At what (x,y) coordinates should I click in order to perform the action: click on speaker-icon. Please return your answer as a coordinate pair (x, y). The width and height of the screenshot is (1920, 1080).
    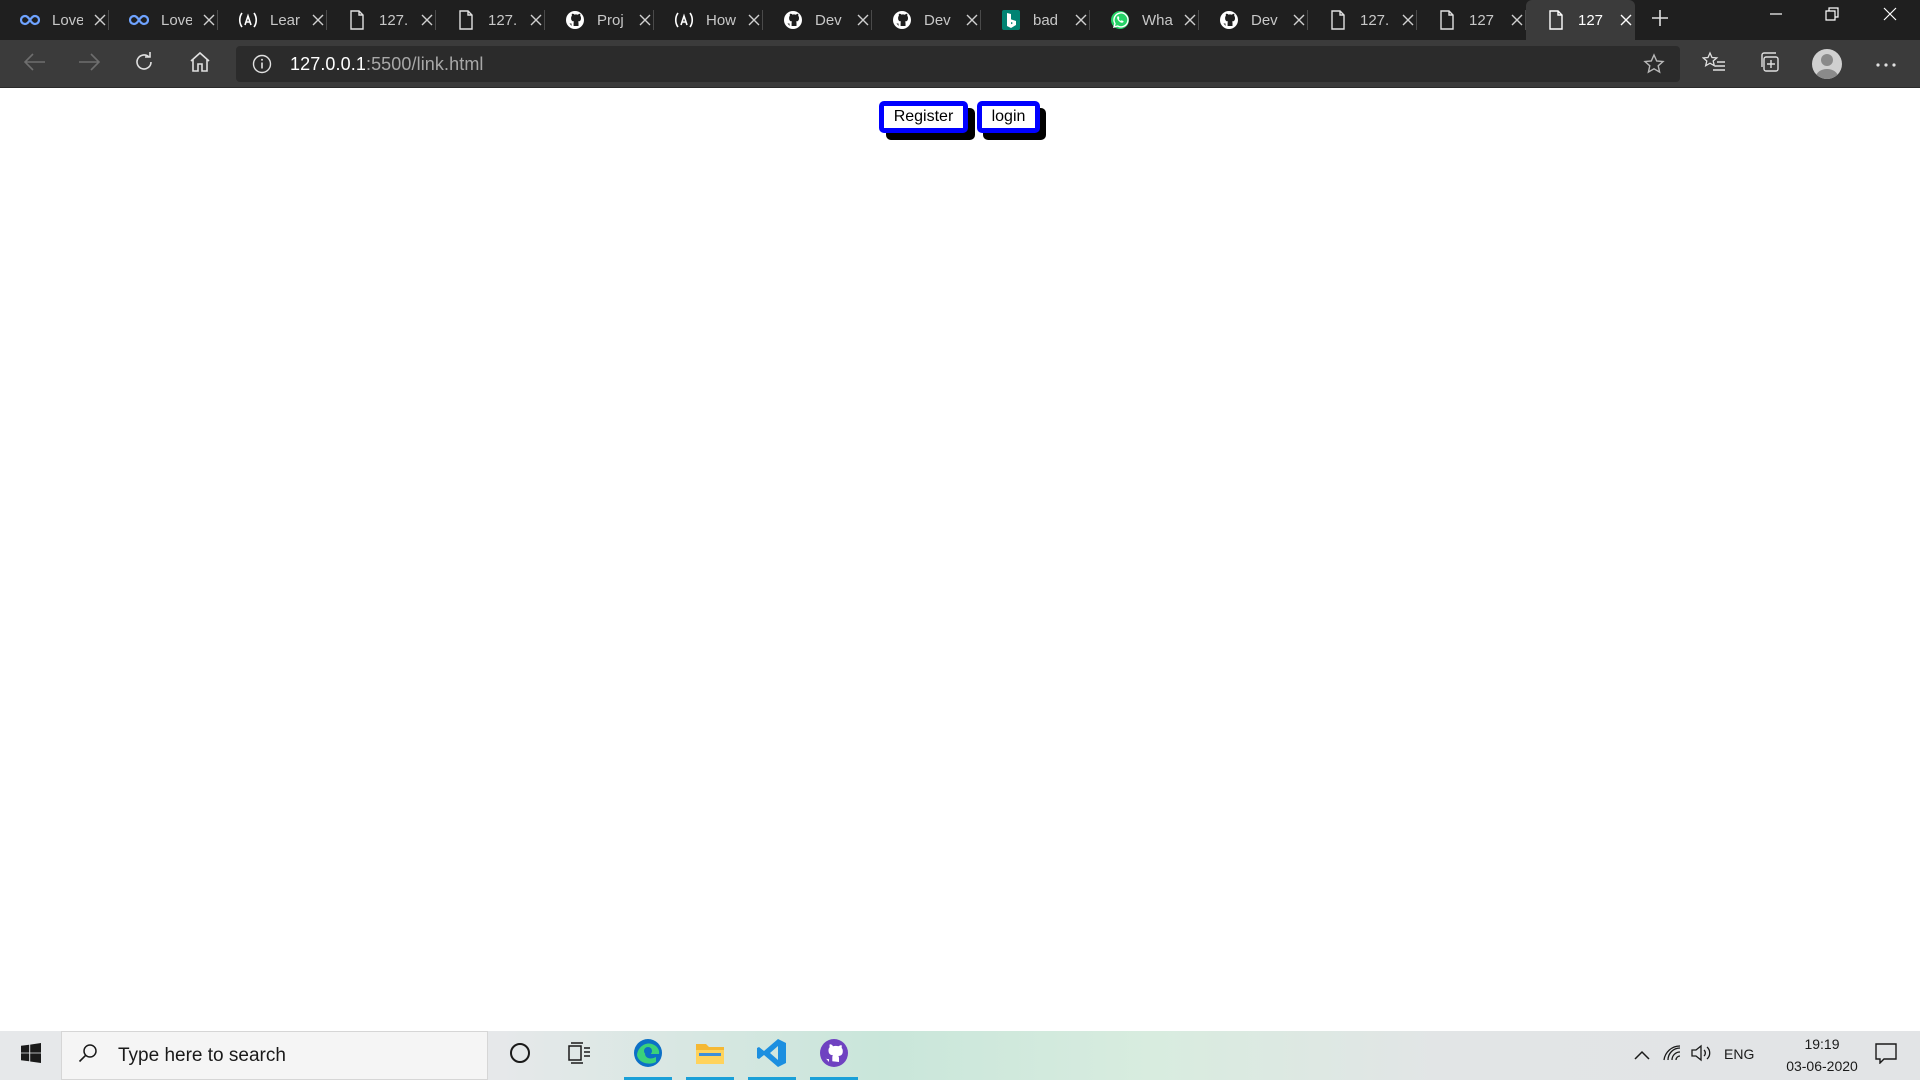
    Looking at the image, I should click on (1702, 1055).